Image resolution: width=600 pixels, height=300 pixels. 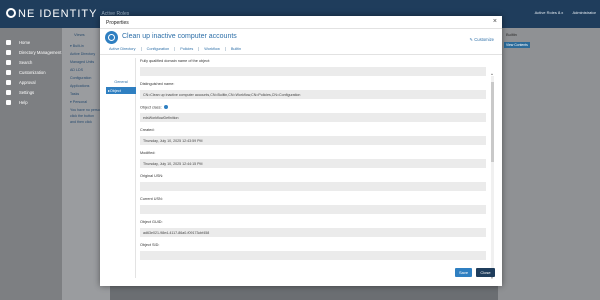 I want to click on customization-icon, so click(x=8, y=72).